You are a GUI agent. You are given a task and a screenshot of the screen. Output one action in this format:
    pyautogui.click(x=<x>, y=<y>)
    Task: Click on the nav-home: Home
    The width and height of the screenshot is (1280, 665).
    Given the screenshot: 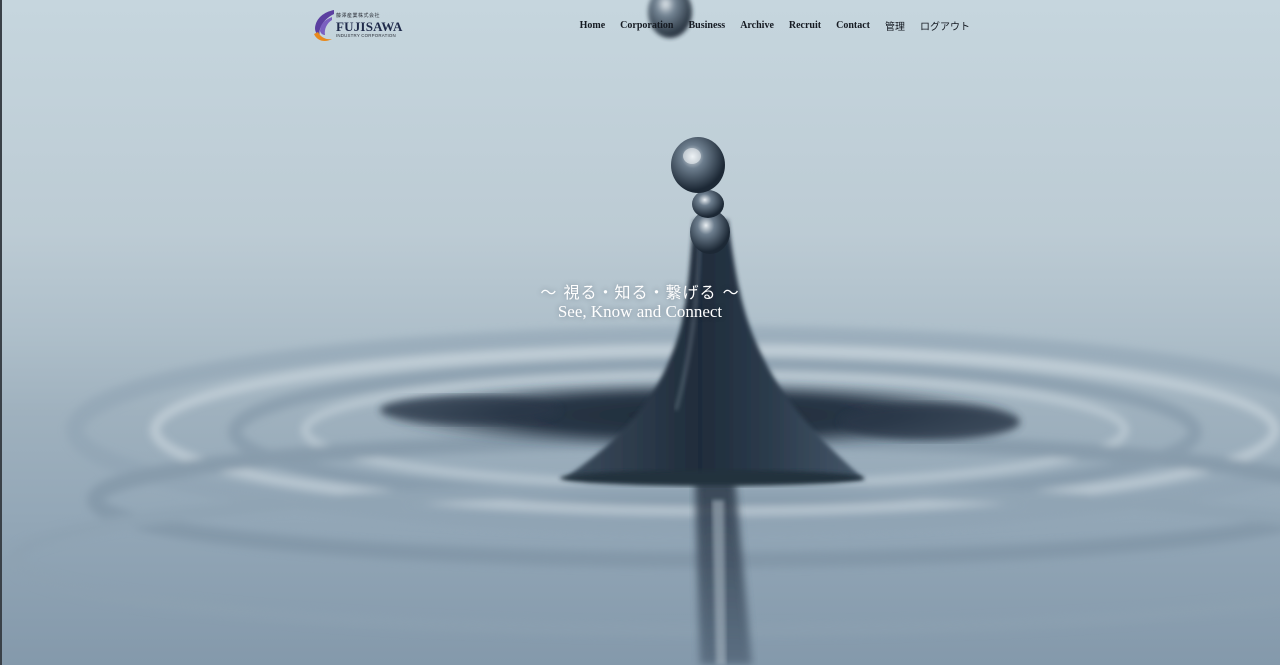 What is the action you would take?
    pyautogui.click(x=593, y=25)
    